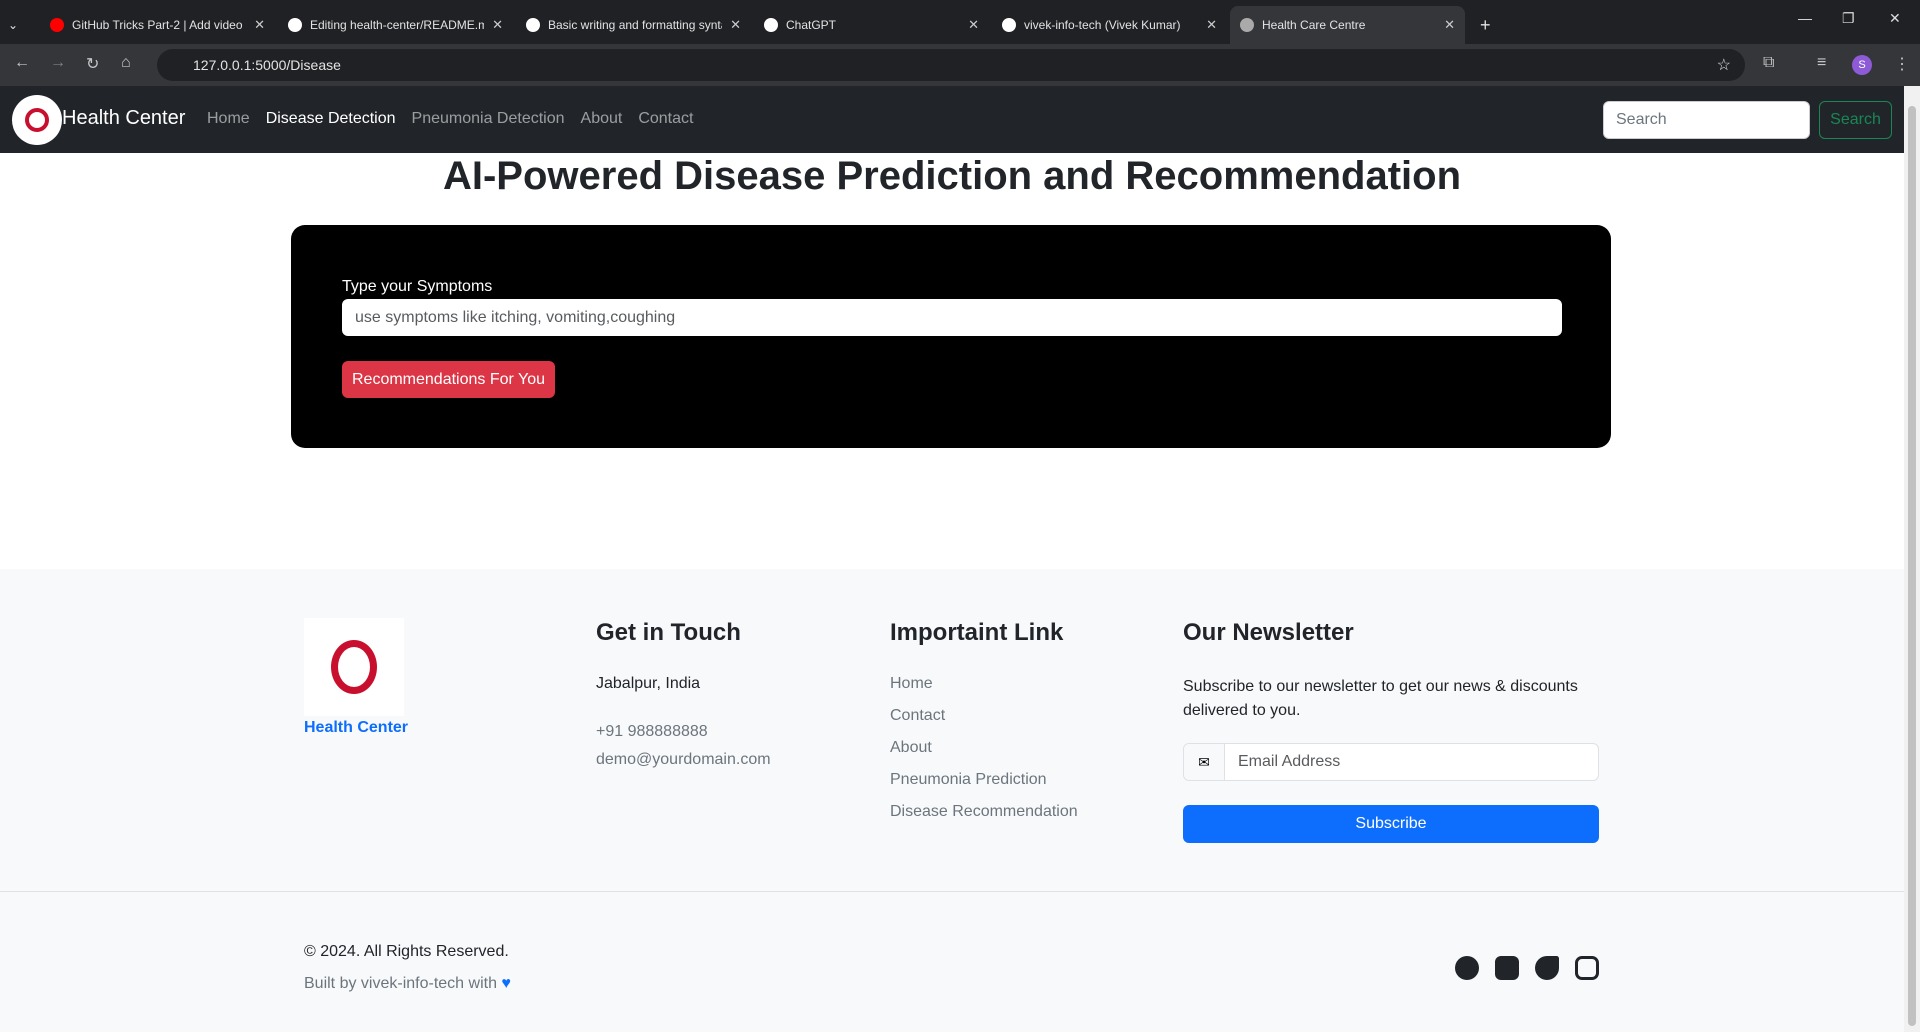  Describe the element at coordinates (1314, 25) in the screenshot. I see `tab-title: Health Care Centre` at that location.